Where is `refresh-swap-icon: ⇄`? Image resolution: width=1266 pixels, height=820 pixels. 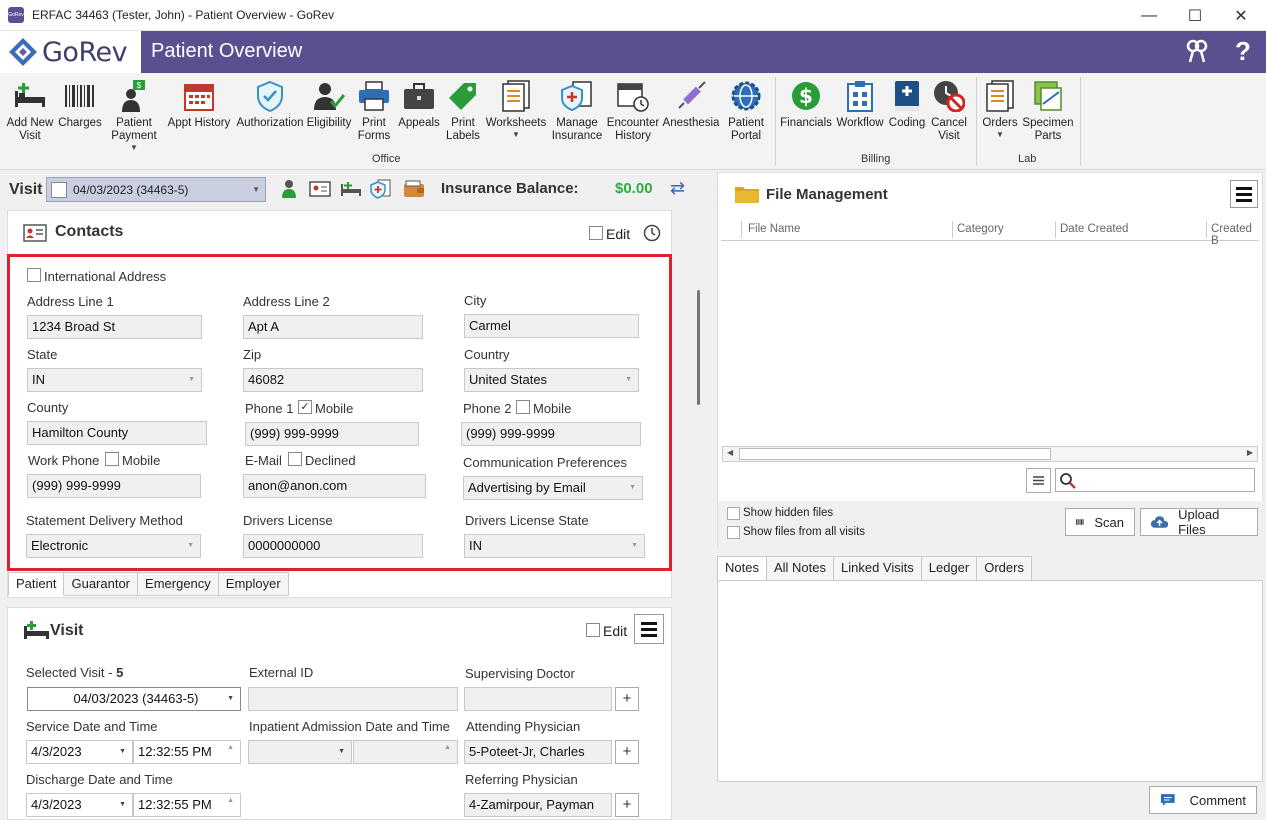
refresh-swap-icon: ⇄ is located at coordinates (677, 188).